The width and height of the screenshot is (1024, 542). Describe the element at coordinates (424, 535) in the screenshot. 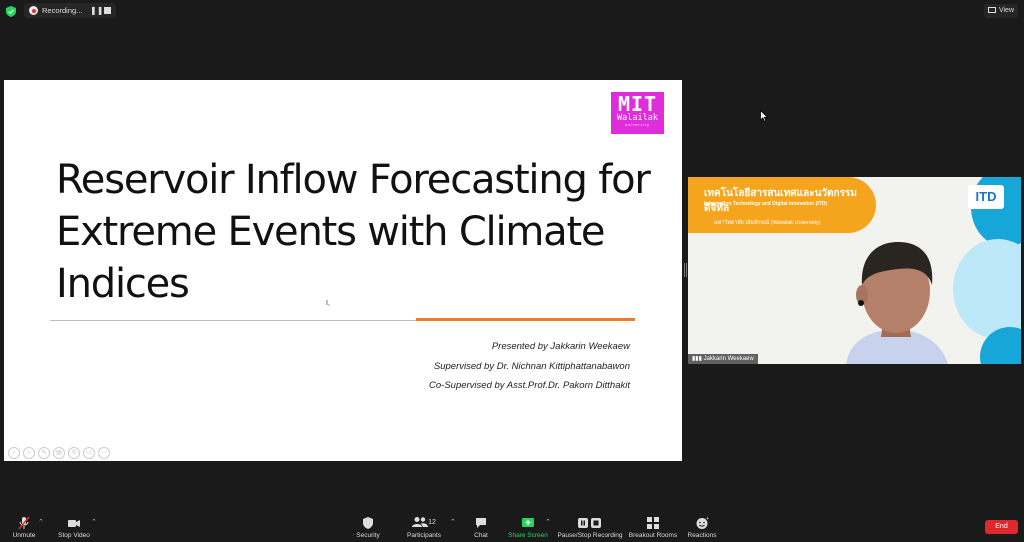

I see `participants-label: Participants` at that location.